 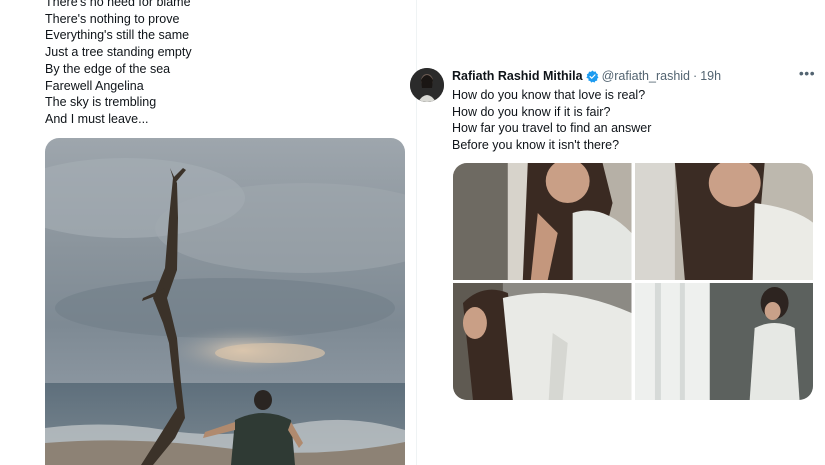 I want to click on right-tweet-line: How do you know that love is real?, so click(x=549, y=95).